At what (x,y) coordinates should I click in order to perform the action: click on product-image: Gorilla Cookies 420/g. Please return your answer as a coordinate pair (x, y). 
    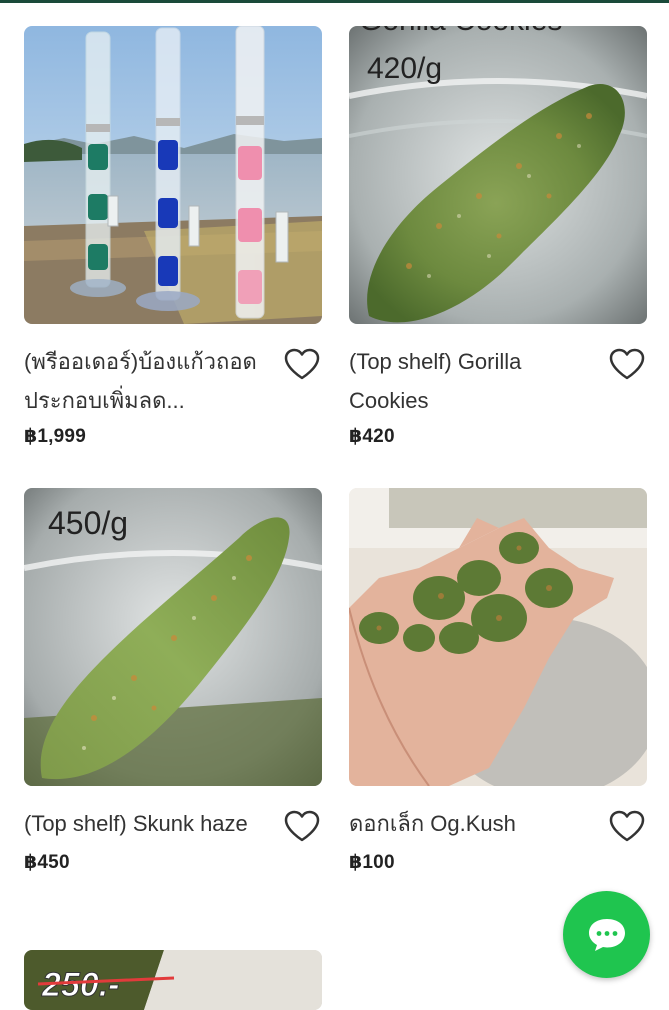
    Looking at the image, I should click on (498, 175).